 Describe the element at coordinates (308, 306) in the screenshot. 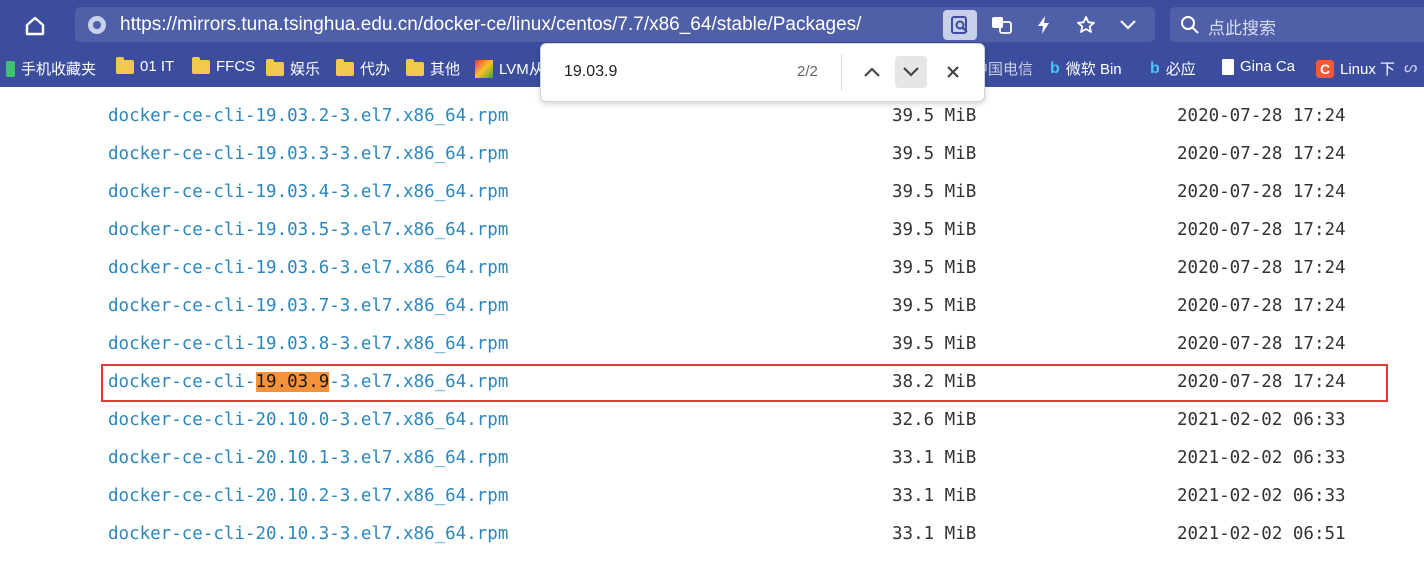

I see `package-link: docker-ce-cli-19.03.7-3.el7.x86_64.rpm` at that location.